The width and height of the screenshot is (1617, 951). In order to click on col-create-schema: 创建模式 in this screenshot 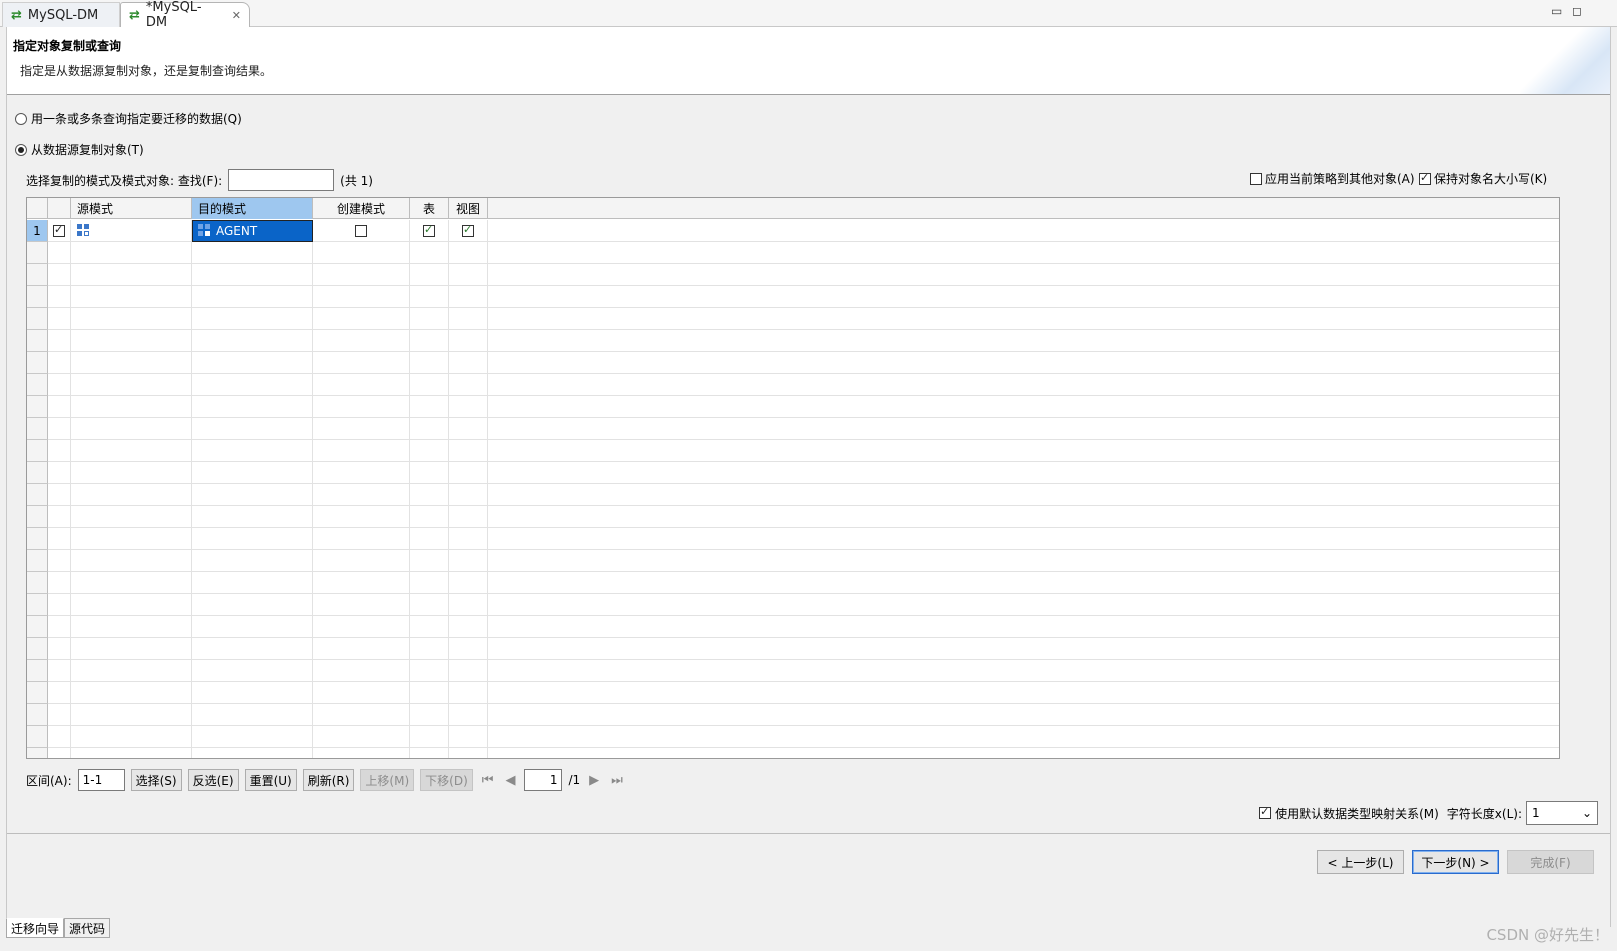, I will do `click(361, 208)`.